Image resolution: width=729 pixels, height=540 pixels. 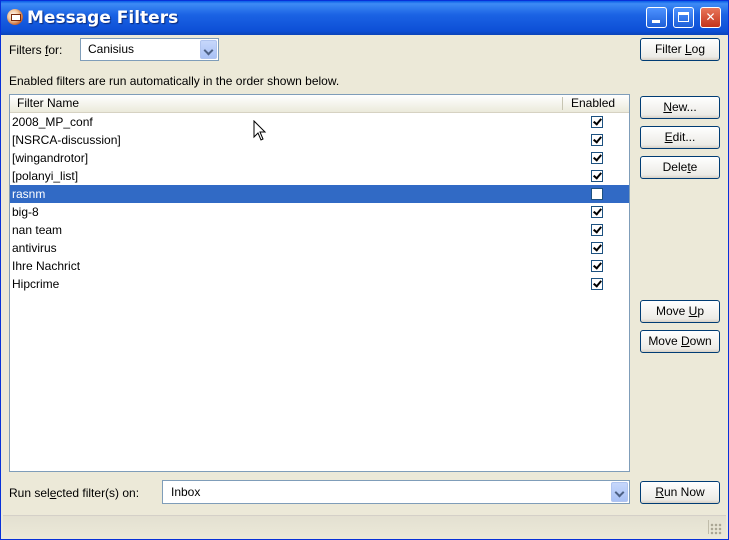 I want to click on filter-row: nan team, so click(x=319, y=230).